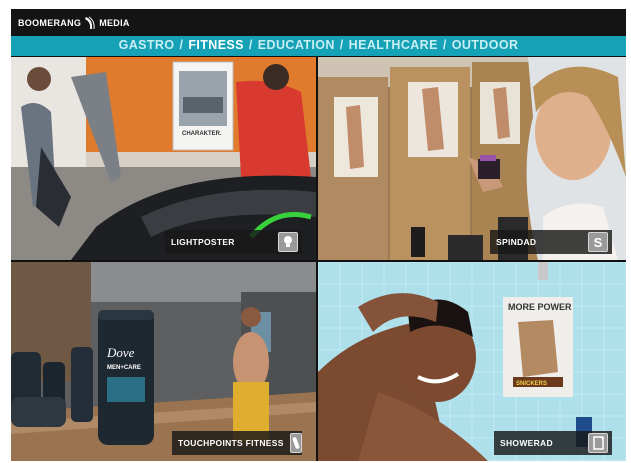  Describe the element at coordinates (540, 307) in the screenshot. I see `more-power-text: MORE POWER` at that location.